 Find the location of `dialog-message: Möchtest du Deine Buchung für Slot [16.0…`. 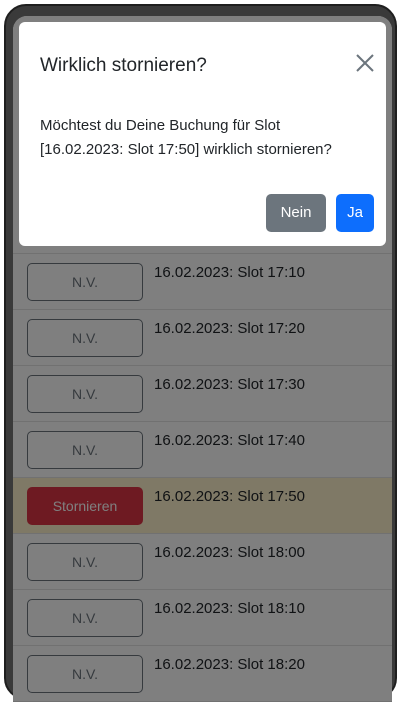

dialog-message: Möchtest du Deine Buchung für Slot [16.0… is located at coordinates (207, 138).